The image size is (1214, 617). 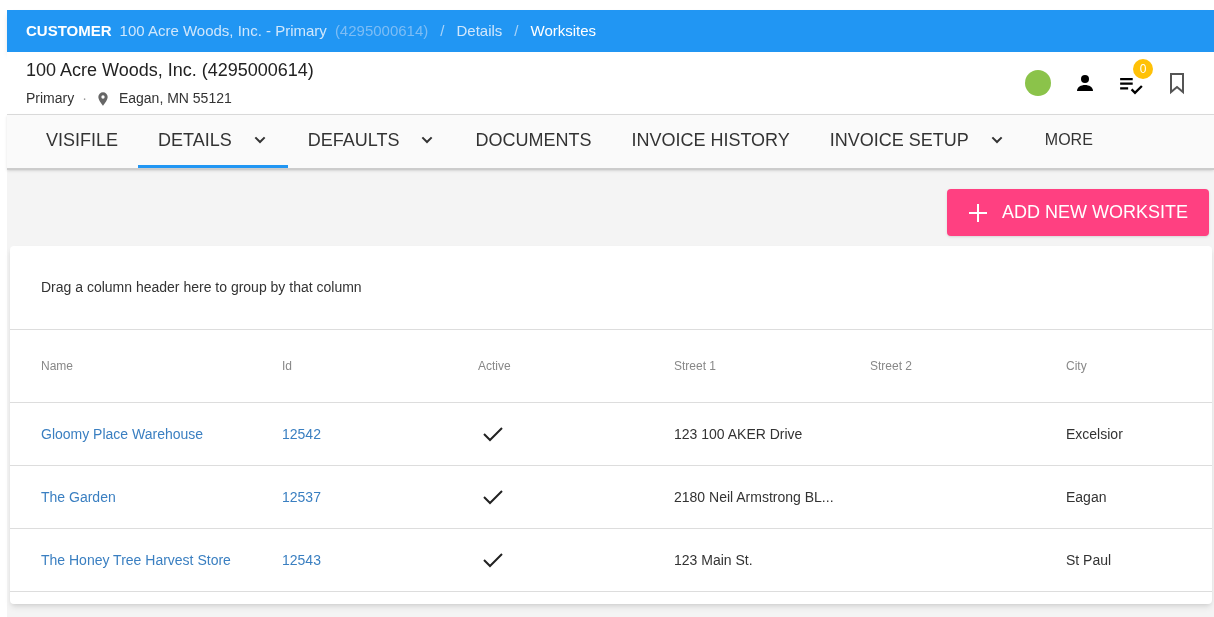 I want to click on task-list-icon, so click(x=1131, y=86).